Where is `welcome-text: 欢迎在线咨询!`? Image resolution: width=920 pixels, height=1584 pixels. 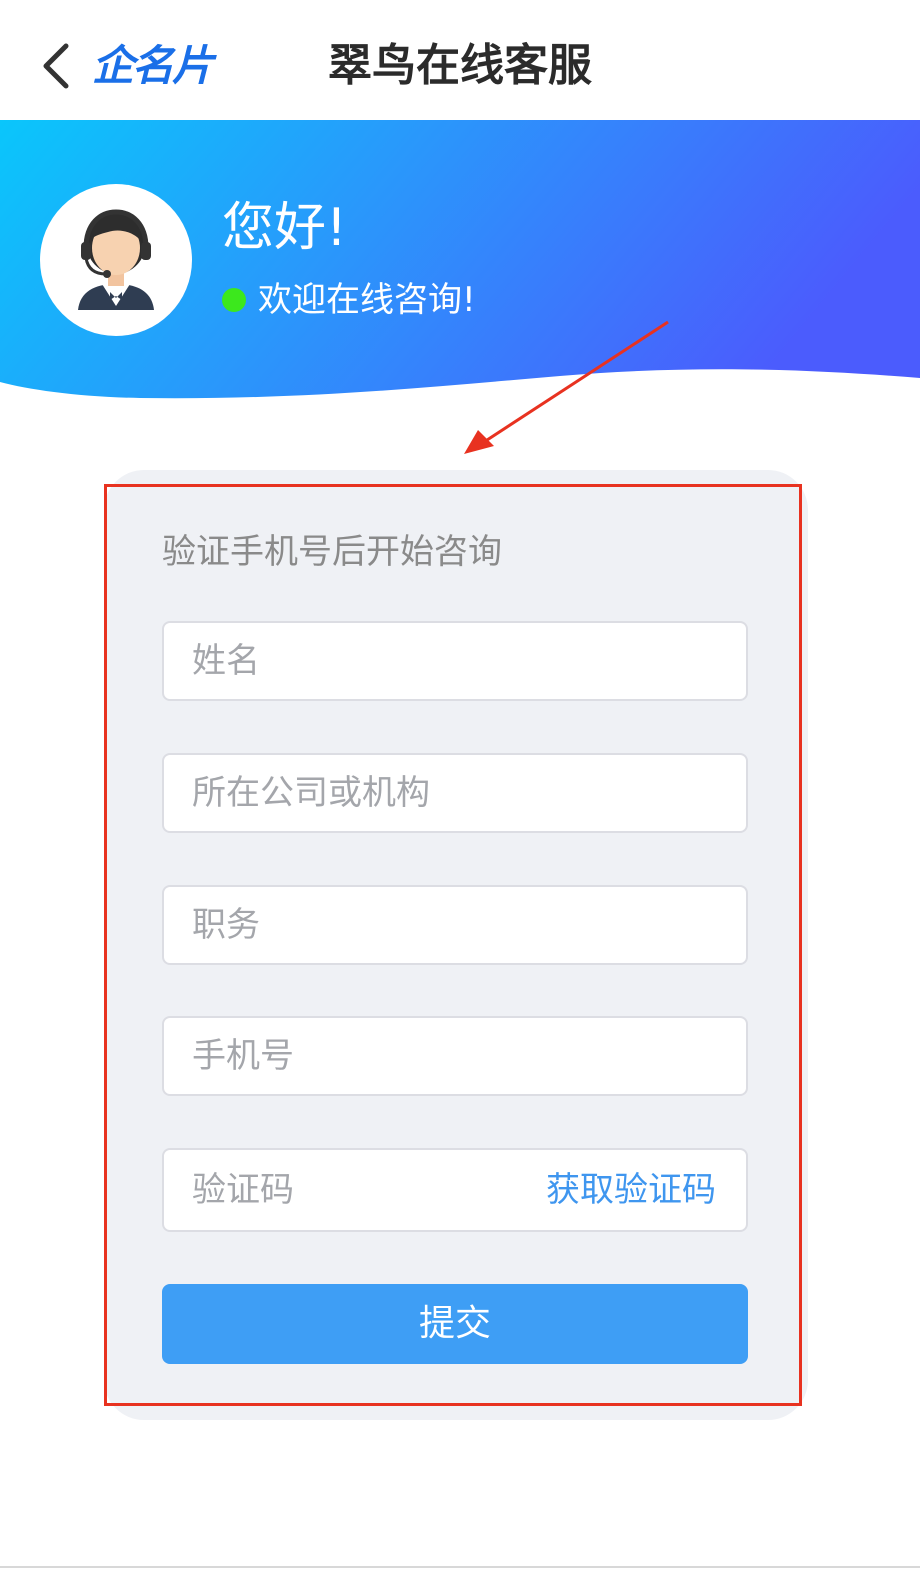 welcome-text: 欢迎在线咨询! is located at coordinates (367, 300).